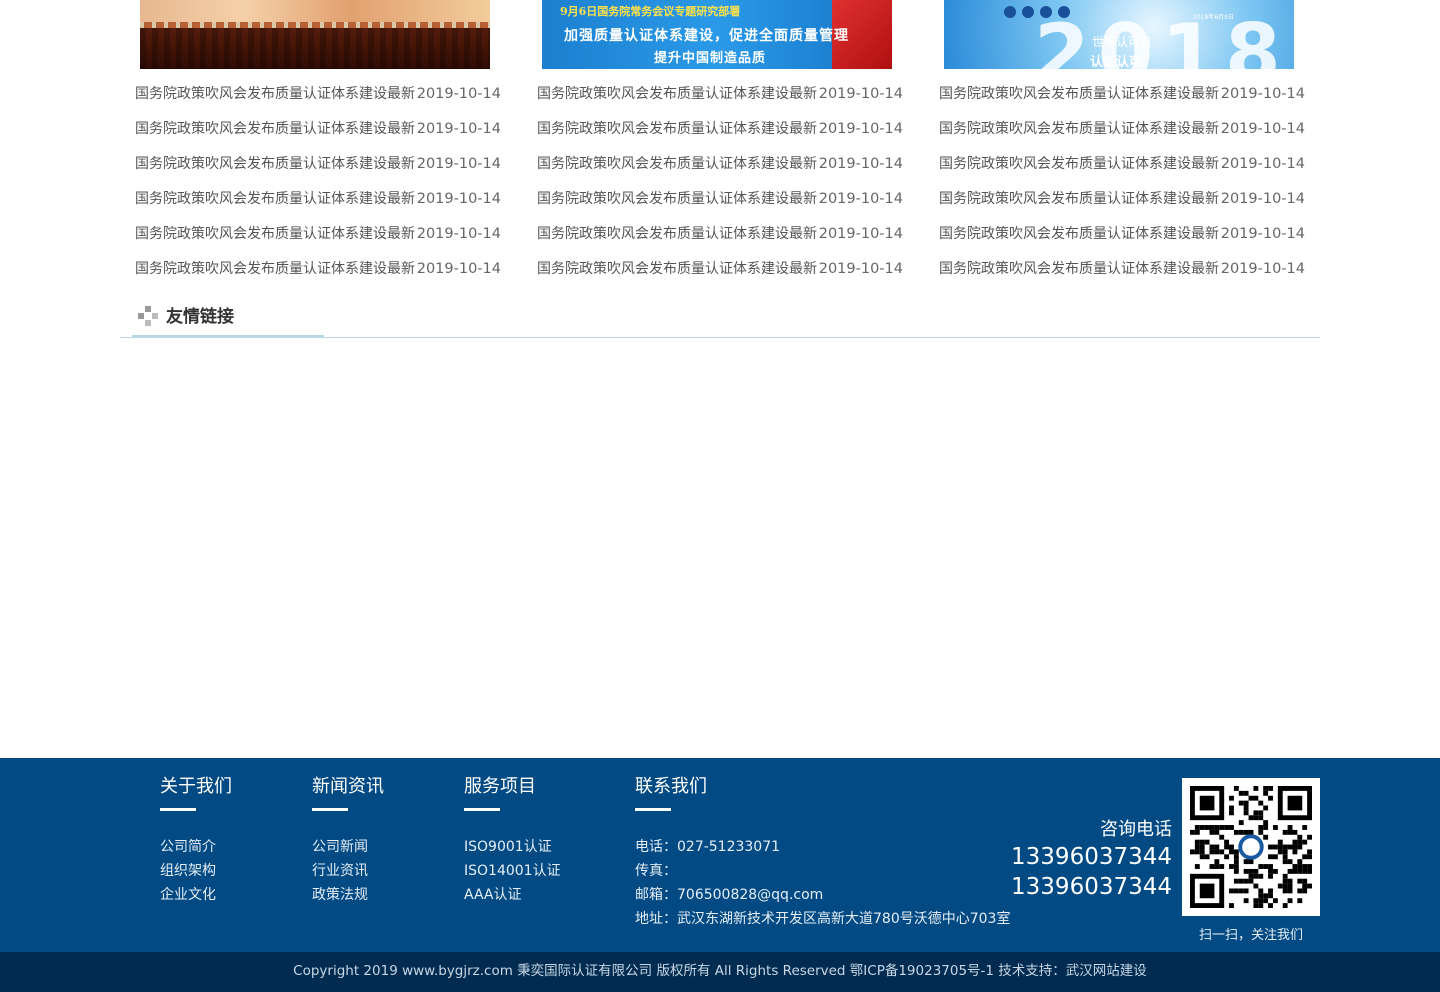 The image size is (1440, 992). Describe the element at coordinates (656, 871) in the screenshot. I see `contact-fax: 传真：` at that location.